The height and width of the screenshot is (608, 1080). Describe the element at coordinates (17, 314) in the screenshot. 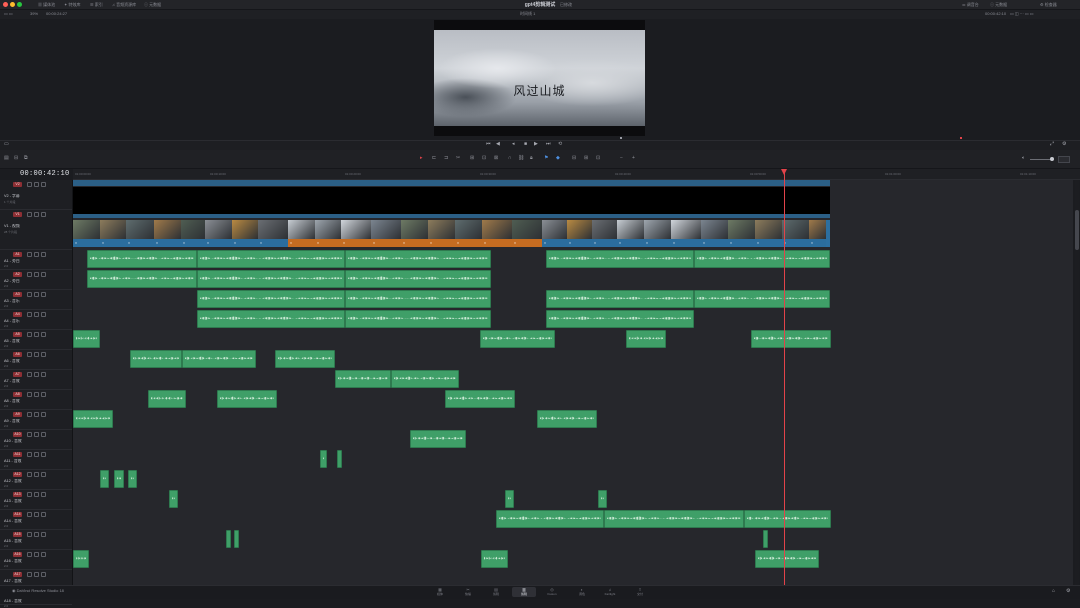

I see `track-badge: A4` at that location.